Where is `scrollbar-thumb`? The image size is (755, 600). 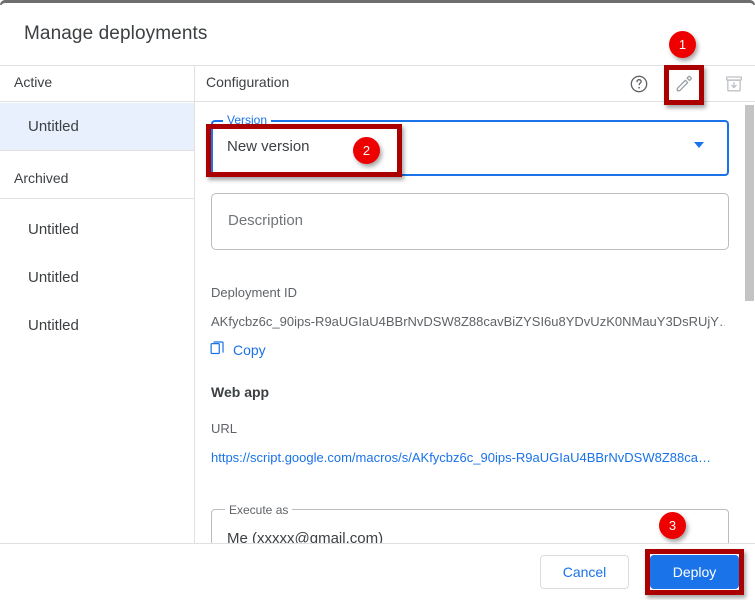
scrollbar-thumb is located at coordinates (749, 203).